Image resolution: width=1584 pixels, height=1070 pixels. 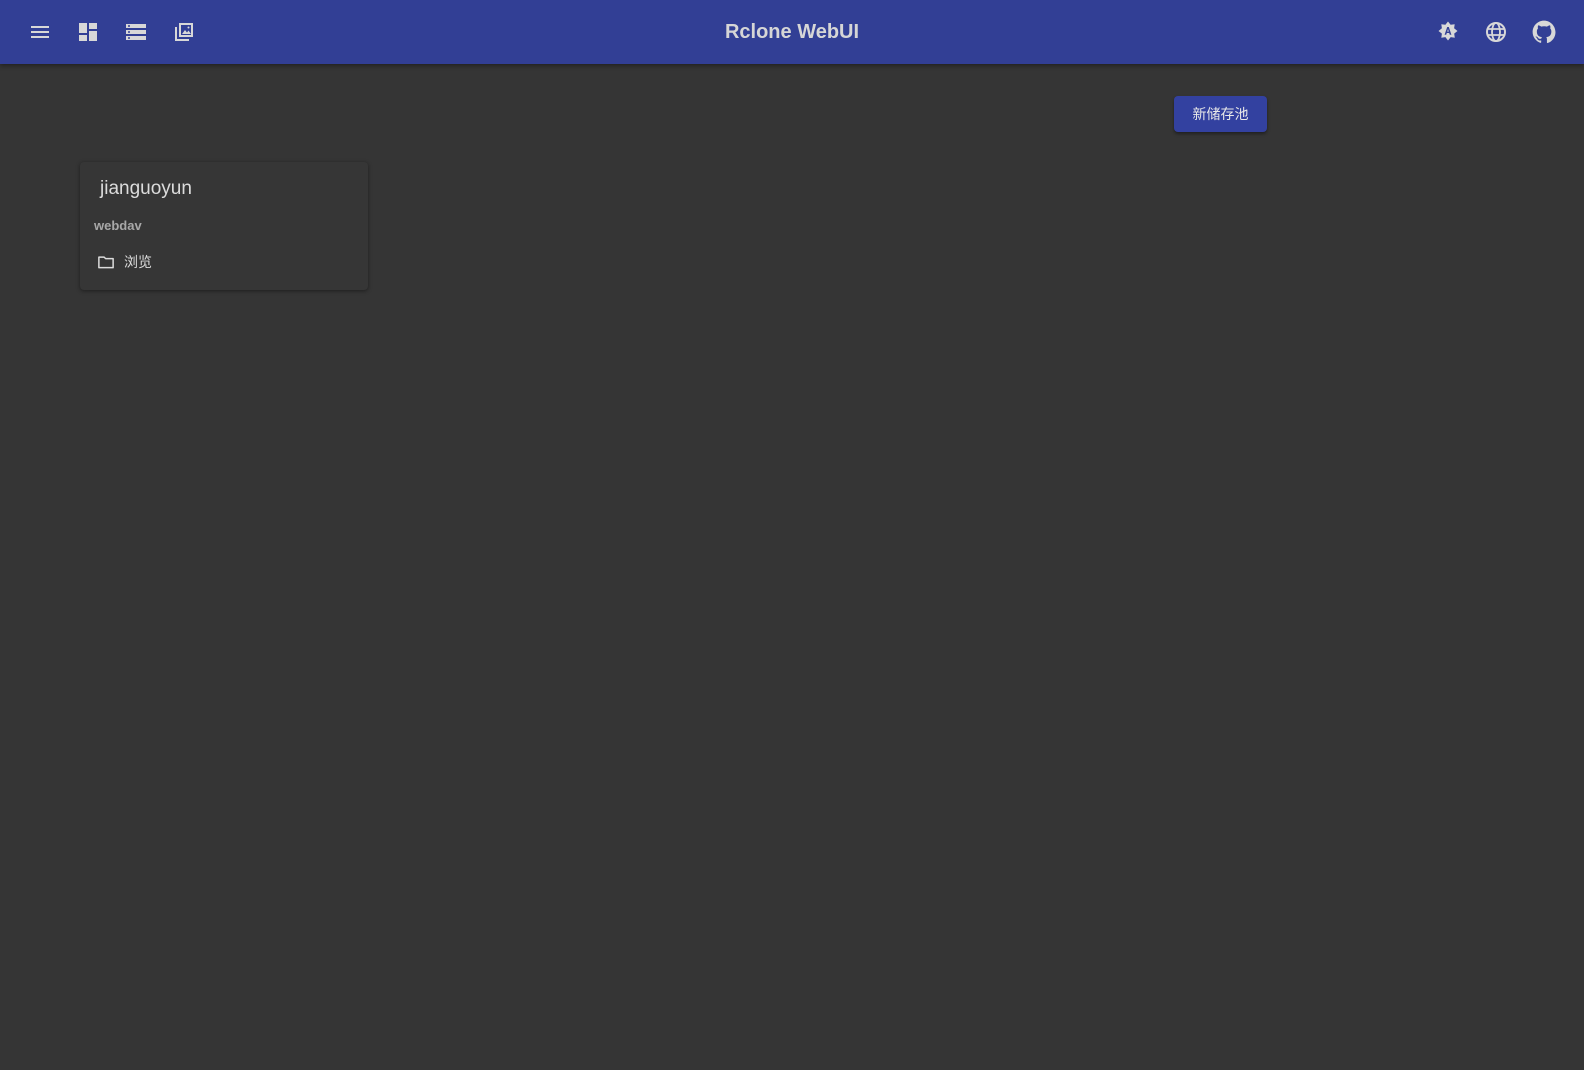 I want to click on explorer-button, so click(x=184, y=32).